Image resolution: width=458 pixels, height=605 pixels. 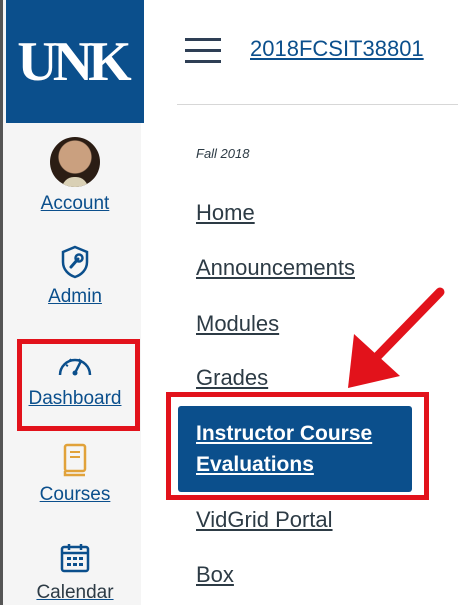 I want to click on global-nav-account: Account, so click(x=75, y=176).